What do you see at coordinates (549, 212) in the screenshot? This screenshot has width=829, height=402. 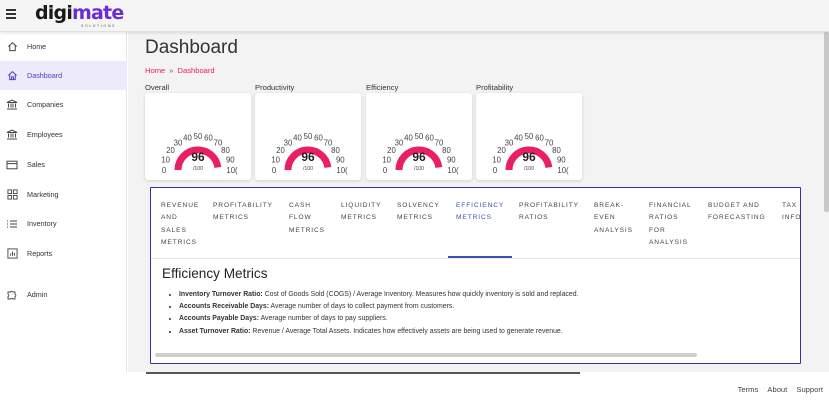 I see `tab-profitability-ratios: PROFITABILITY RATIOS` at bounding box center [549, 212].